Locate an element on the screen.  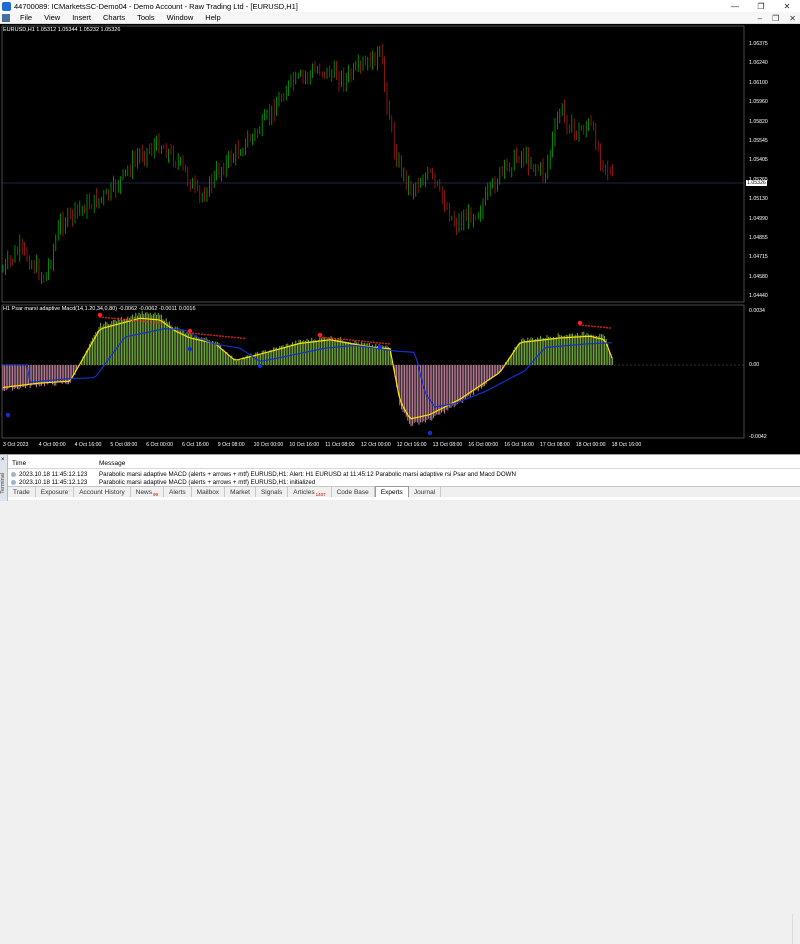
menu-charts: Charts is located at coordinates (114, 17).